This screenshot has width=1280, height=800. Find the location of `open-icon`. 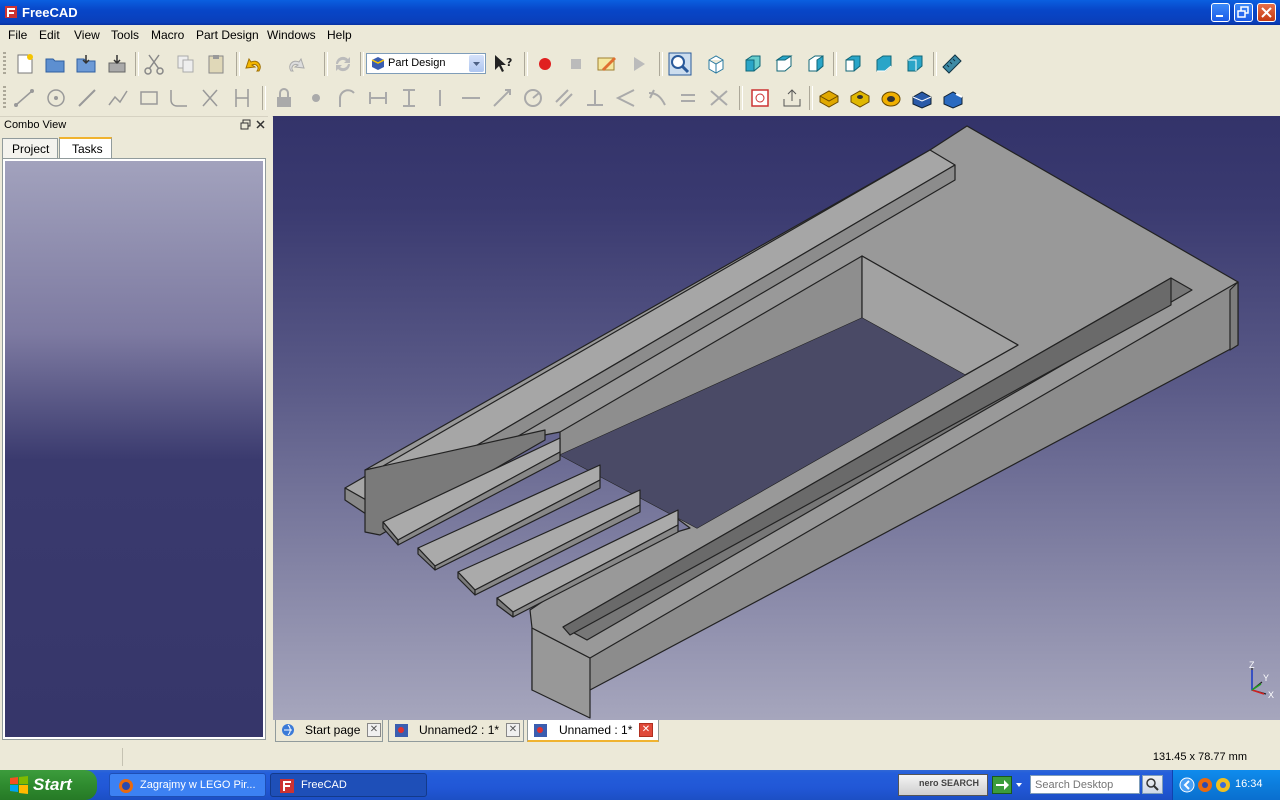

open-icon is located at coordinates (55, 64).